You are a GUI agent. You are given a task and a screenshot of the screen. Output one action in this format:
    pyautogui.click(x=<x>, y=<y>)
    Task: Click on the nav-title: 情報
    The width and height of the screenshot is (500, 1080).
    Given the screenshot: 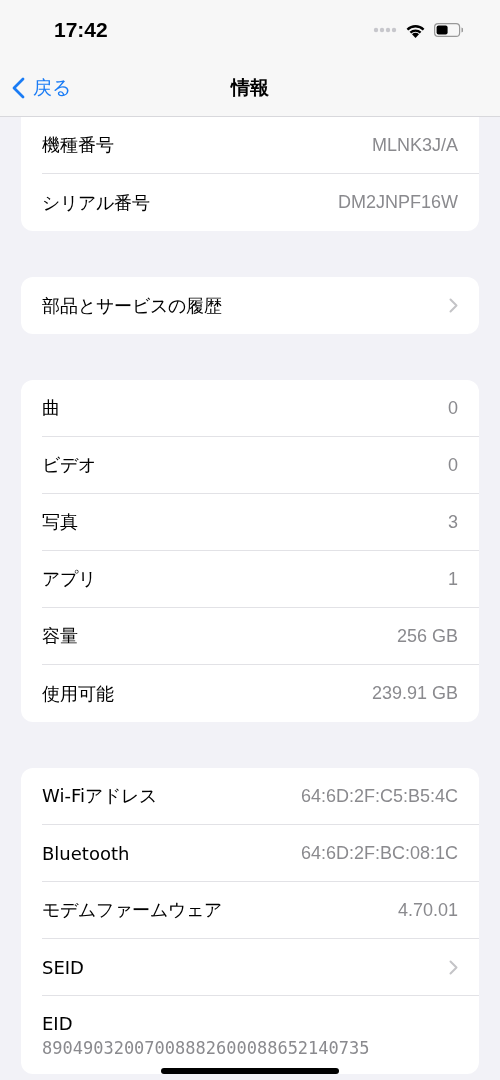 What is the action you would take?
    pyautogui.click(x=250, y=87)
    